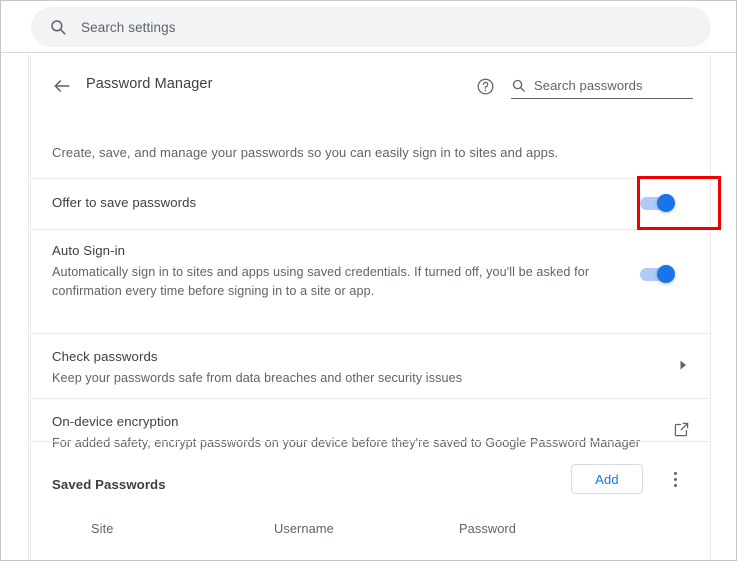 The width and height of the screenshot is (737, 561). Describe the element at coordinates (109, 484) in the screenshot. I see `saved-passwords-title: Saved Passwords` at that location.